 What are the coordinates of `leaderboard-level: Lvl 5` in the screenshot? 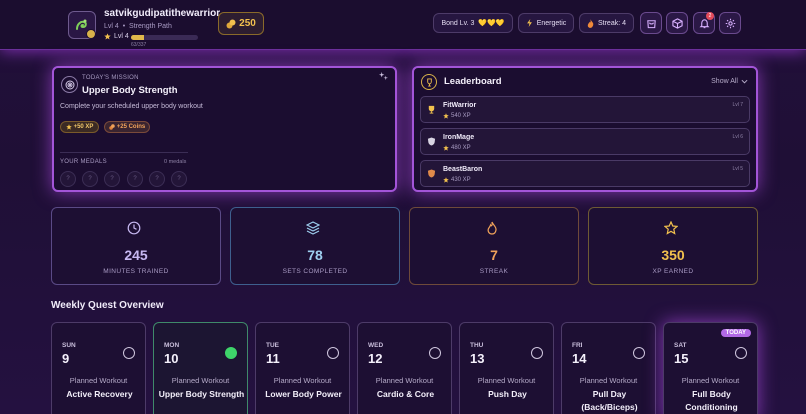 It's located at (737, 169).